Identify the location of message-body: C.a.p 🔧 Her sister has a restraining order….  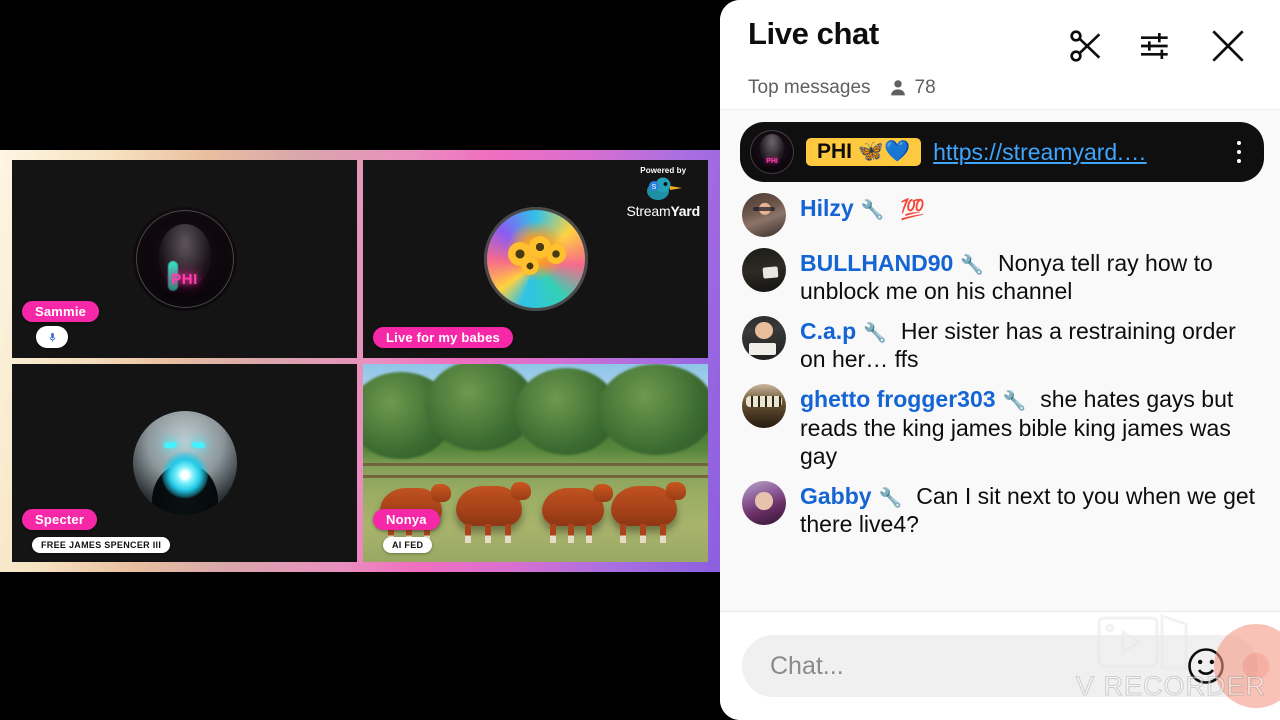
(1031, 344).